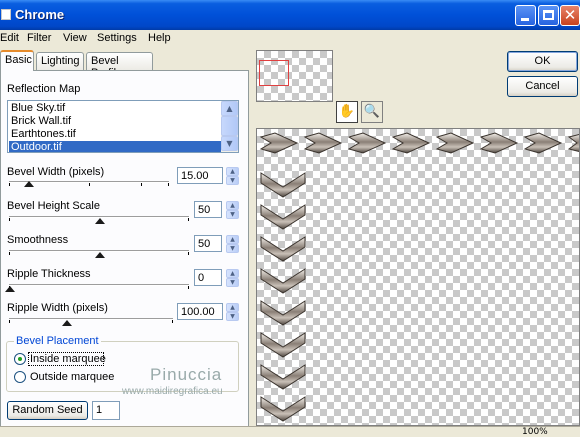  Describe the element at coordinates (44, 89) in the screenshot. I see `reflection-map-label: Reflection Map` at that location.